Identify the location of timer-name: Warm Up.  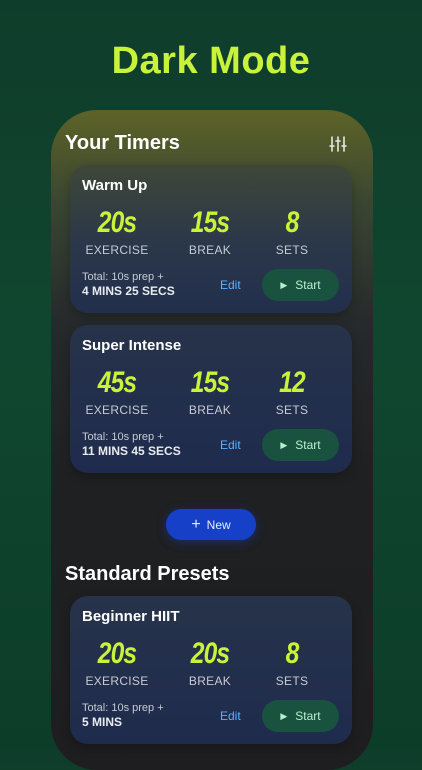
(115, 185).